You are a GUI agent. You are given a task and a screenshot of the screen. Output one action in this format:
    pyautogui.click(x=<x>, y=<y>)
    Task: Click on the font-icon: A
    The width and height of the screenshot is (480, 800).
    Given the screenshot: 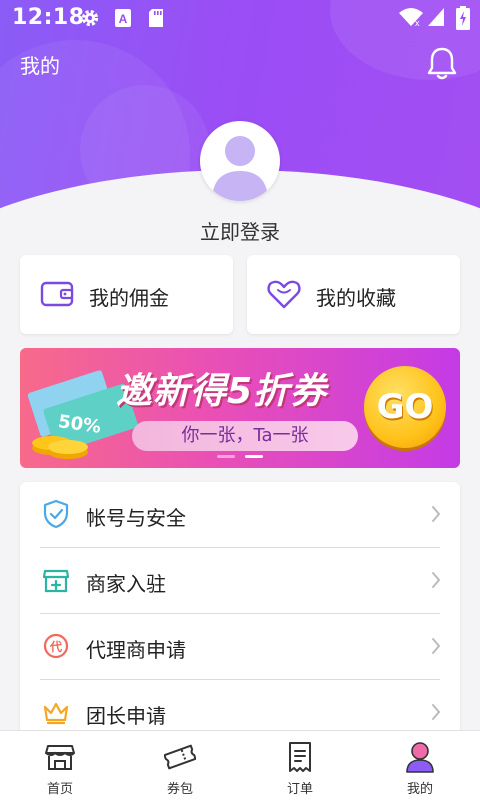 What is the action you would take?
    pyautogui.click(x=123, y=18)
    